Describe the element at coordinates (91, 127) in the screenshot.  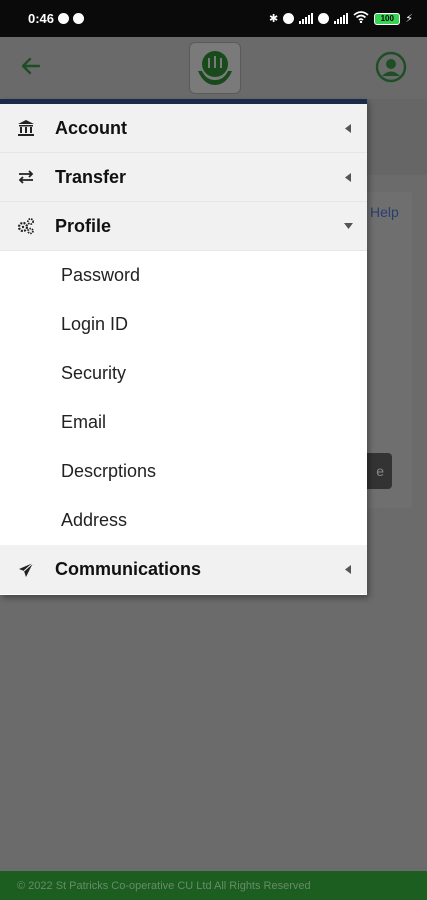
I see `menu-item-label: Account` at that location.